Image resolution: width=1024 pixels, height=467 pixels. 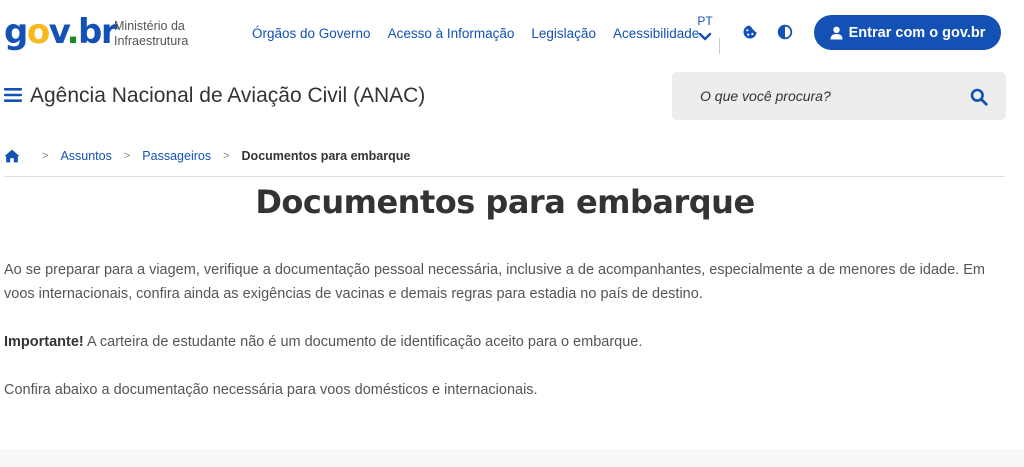 What do you see at coordinates (705, 36) in the screenshot?
I see `chevron-down-icon` at bounding box center [705, 36].